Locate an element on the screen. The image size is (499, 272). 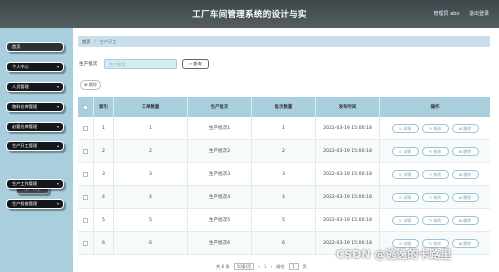
cell-quantity: 2 is located at coordinates (151, 151).